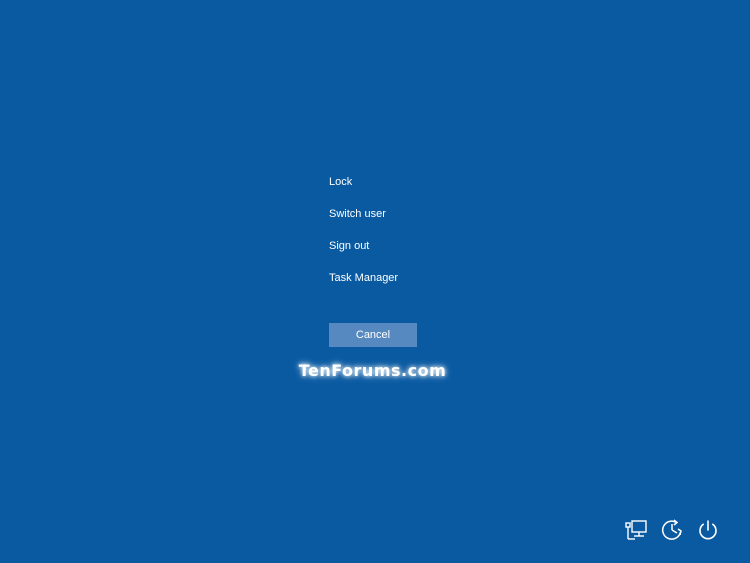  I want to click on watermark: TenForums.com, so click(372, 370).